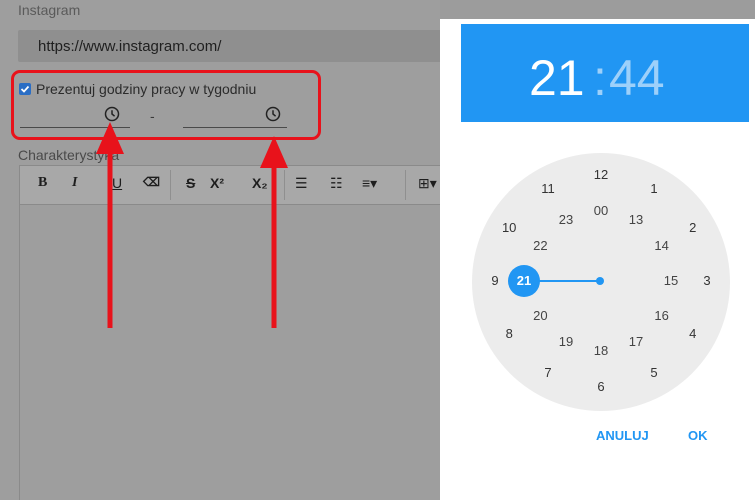 This screenshot has width=755, height=500. What do you see at coordinates (662, 246) in the screenshot?
I see `clock-hour-inner: 14` at bounding box center [662, 246].